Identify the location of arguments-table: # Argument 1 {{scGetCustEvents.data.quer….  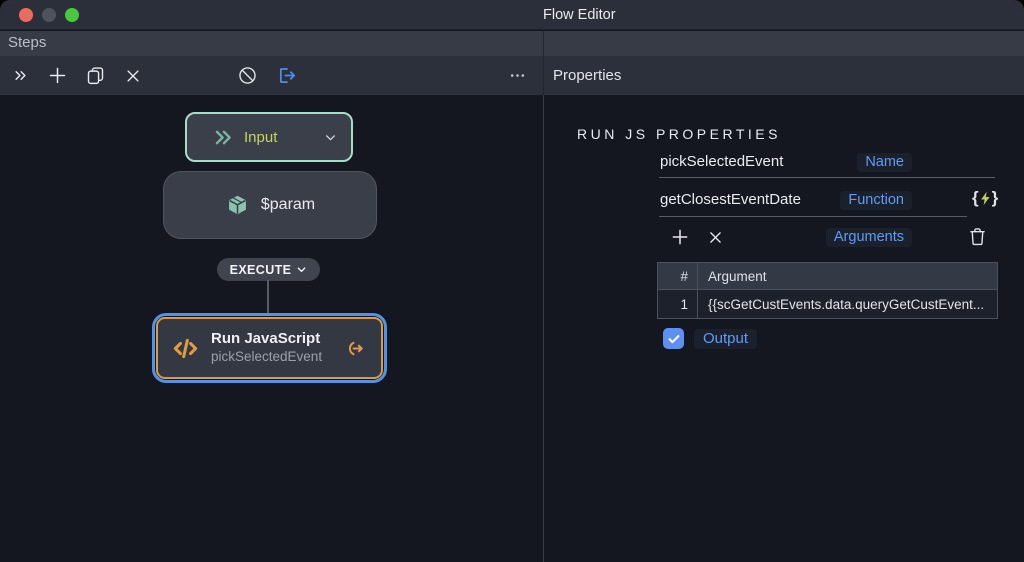
(827, 290).